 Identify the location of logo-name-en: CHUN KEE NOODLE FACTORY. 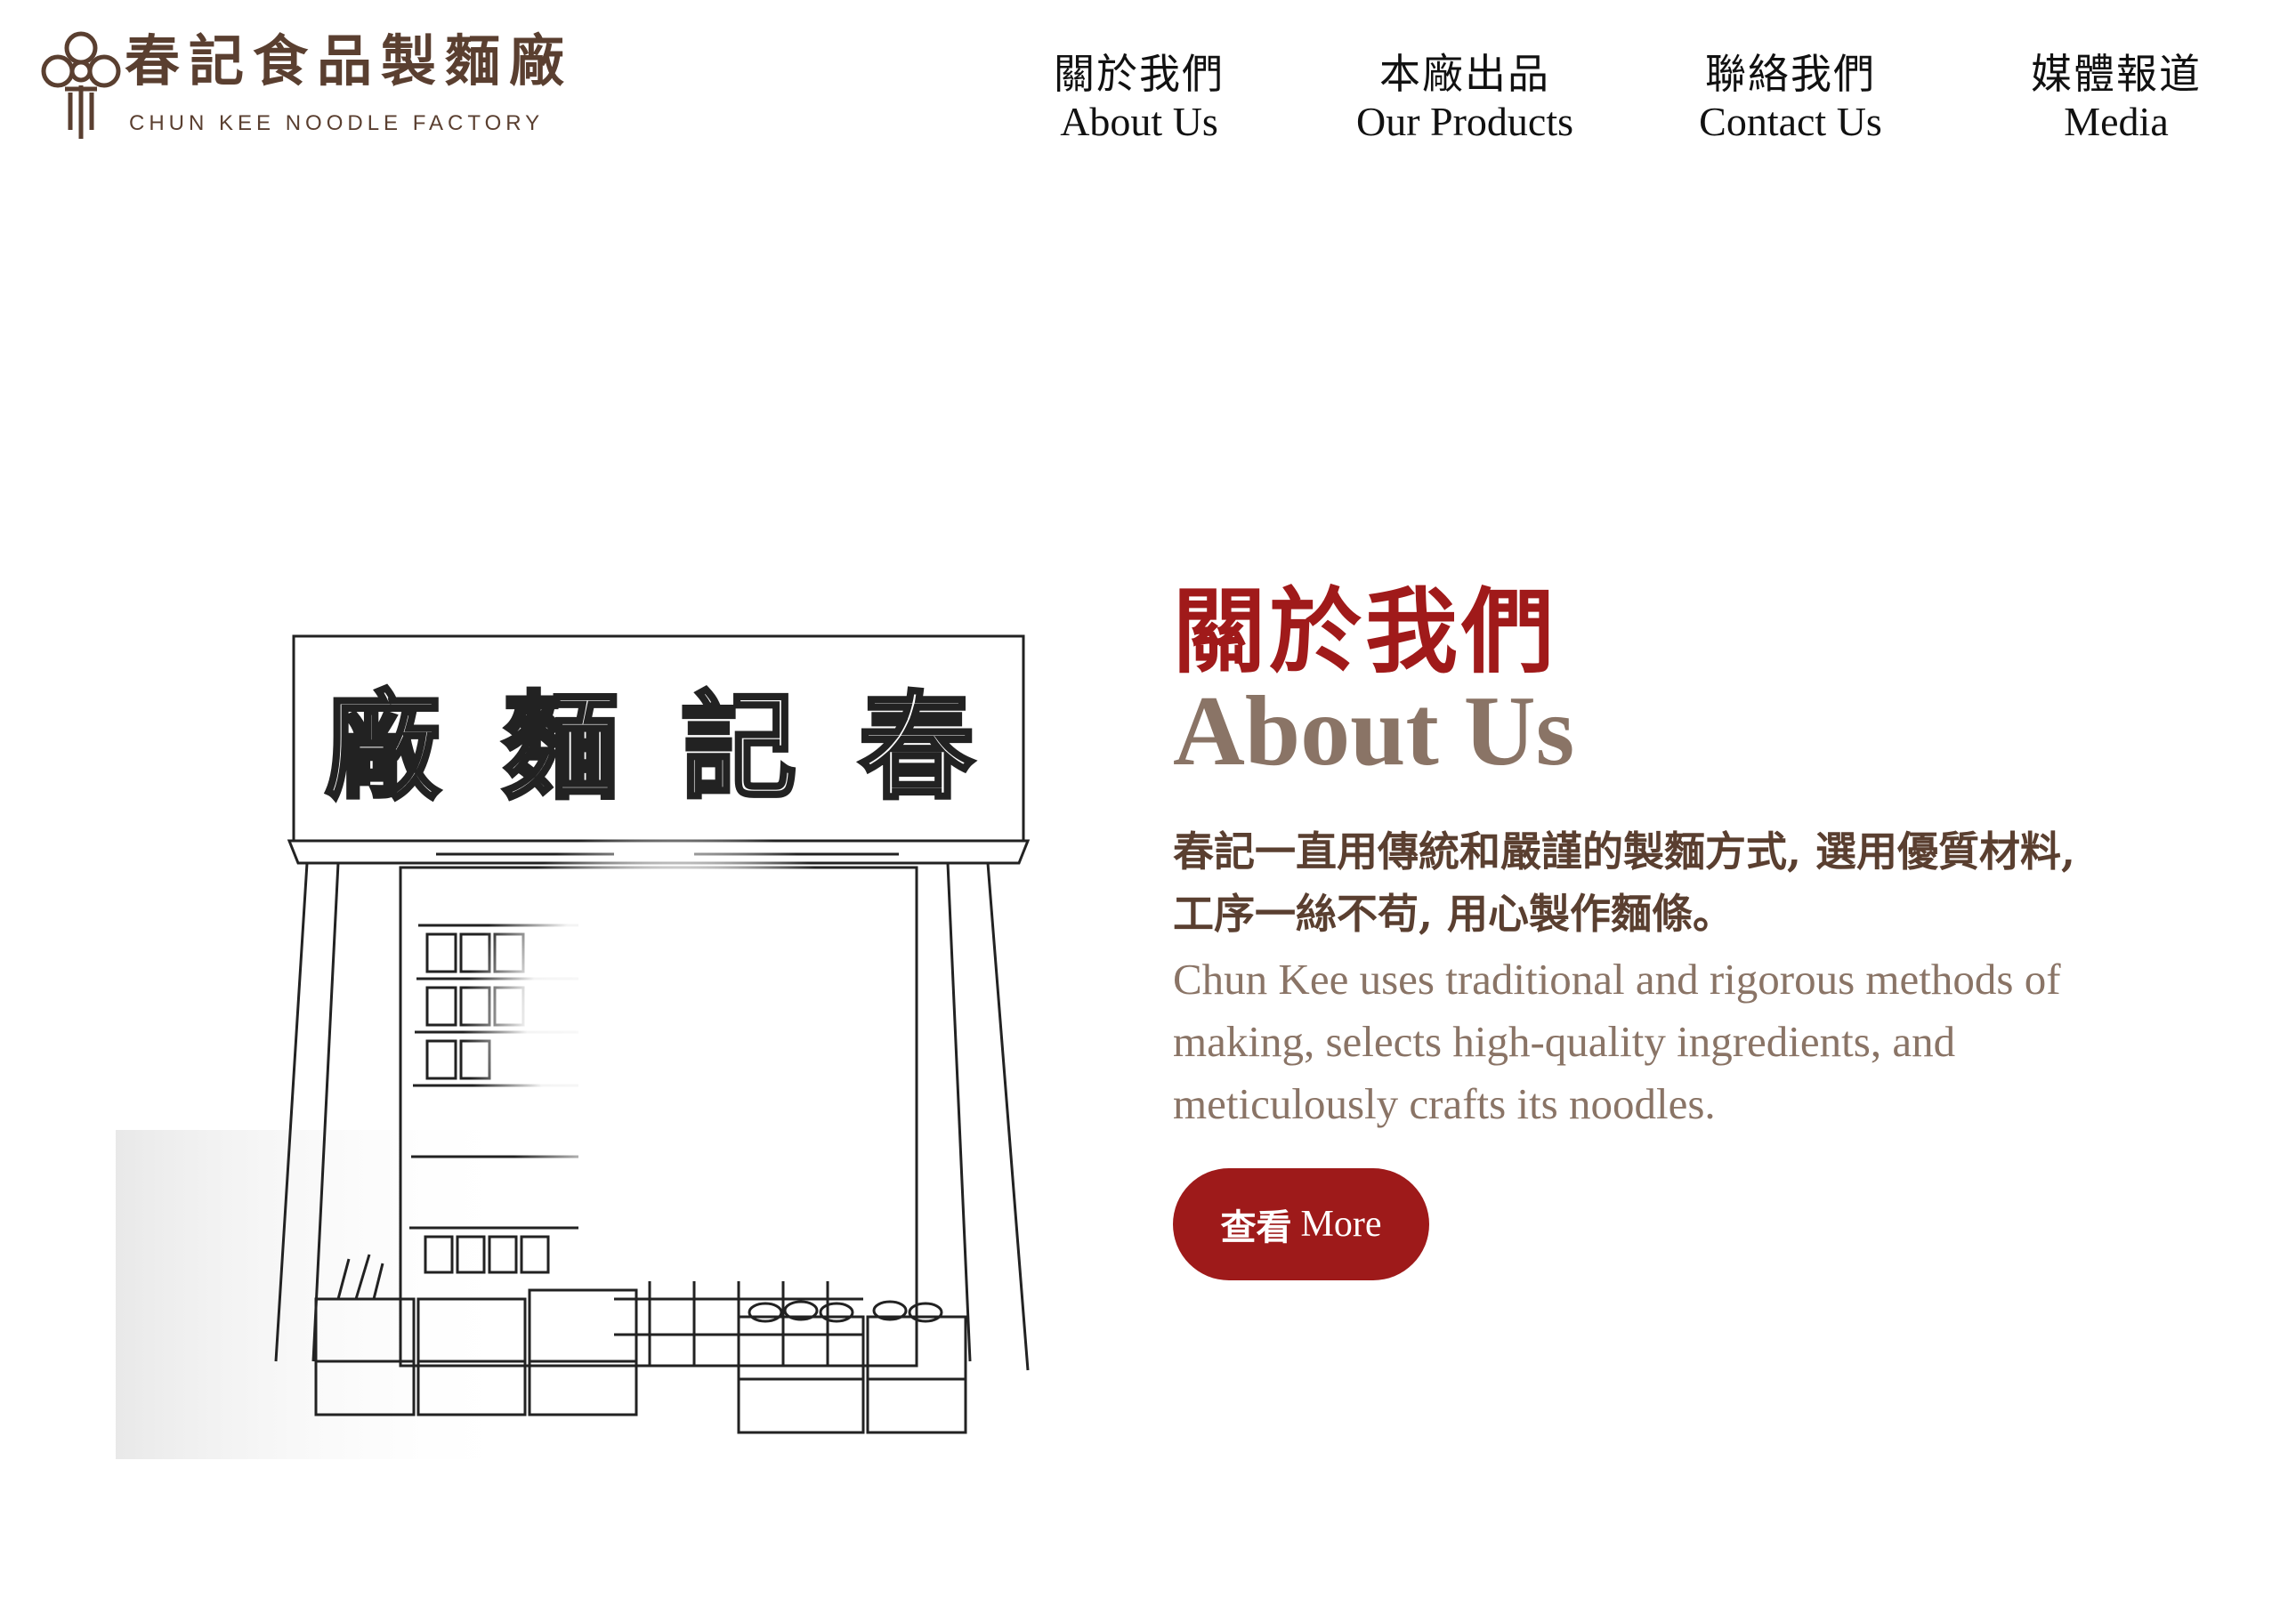
(337, 123).